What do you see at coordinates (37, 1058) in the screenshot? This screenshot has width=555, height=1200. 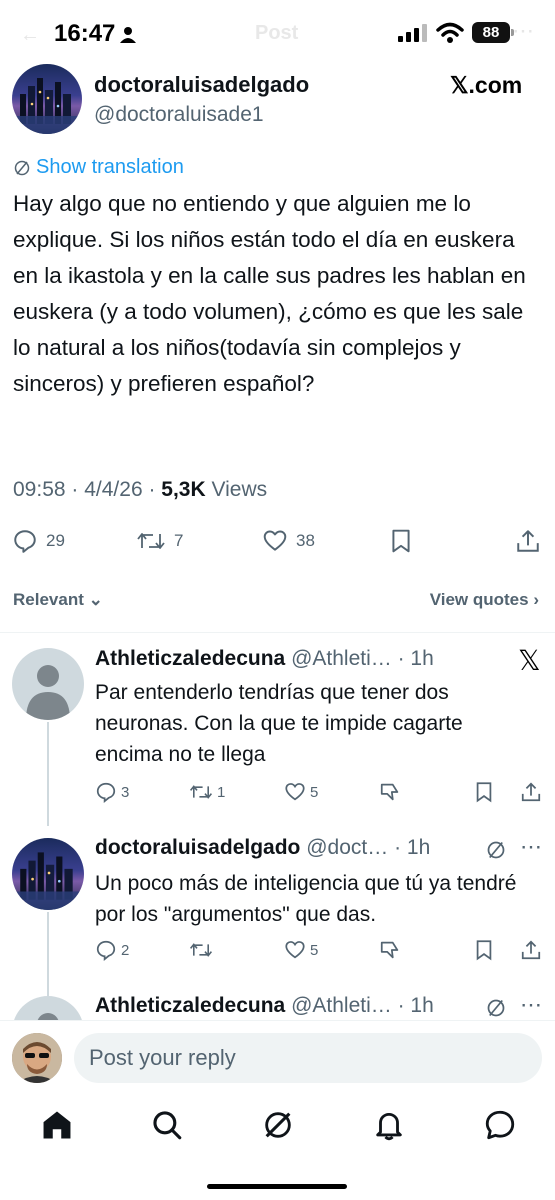 I see `user-avatar` at bounding box center [37, 1058].